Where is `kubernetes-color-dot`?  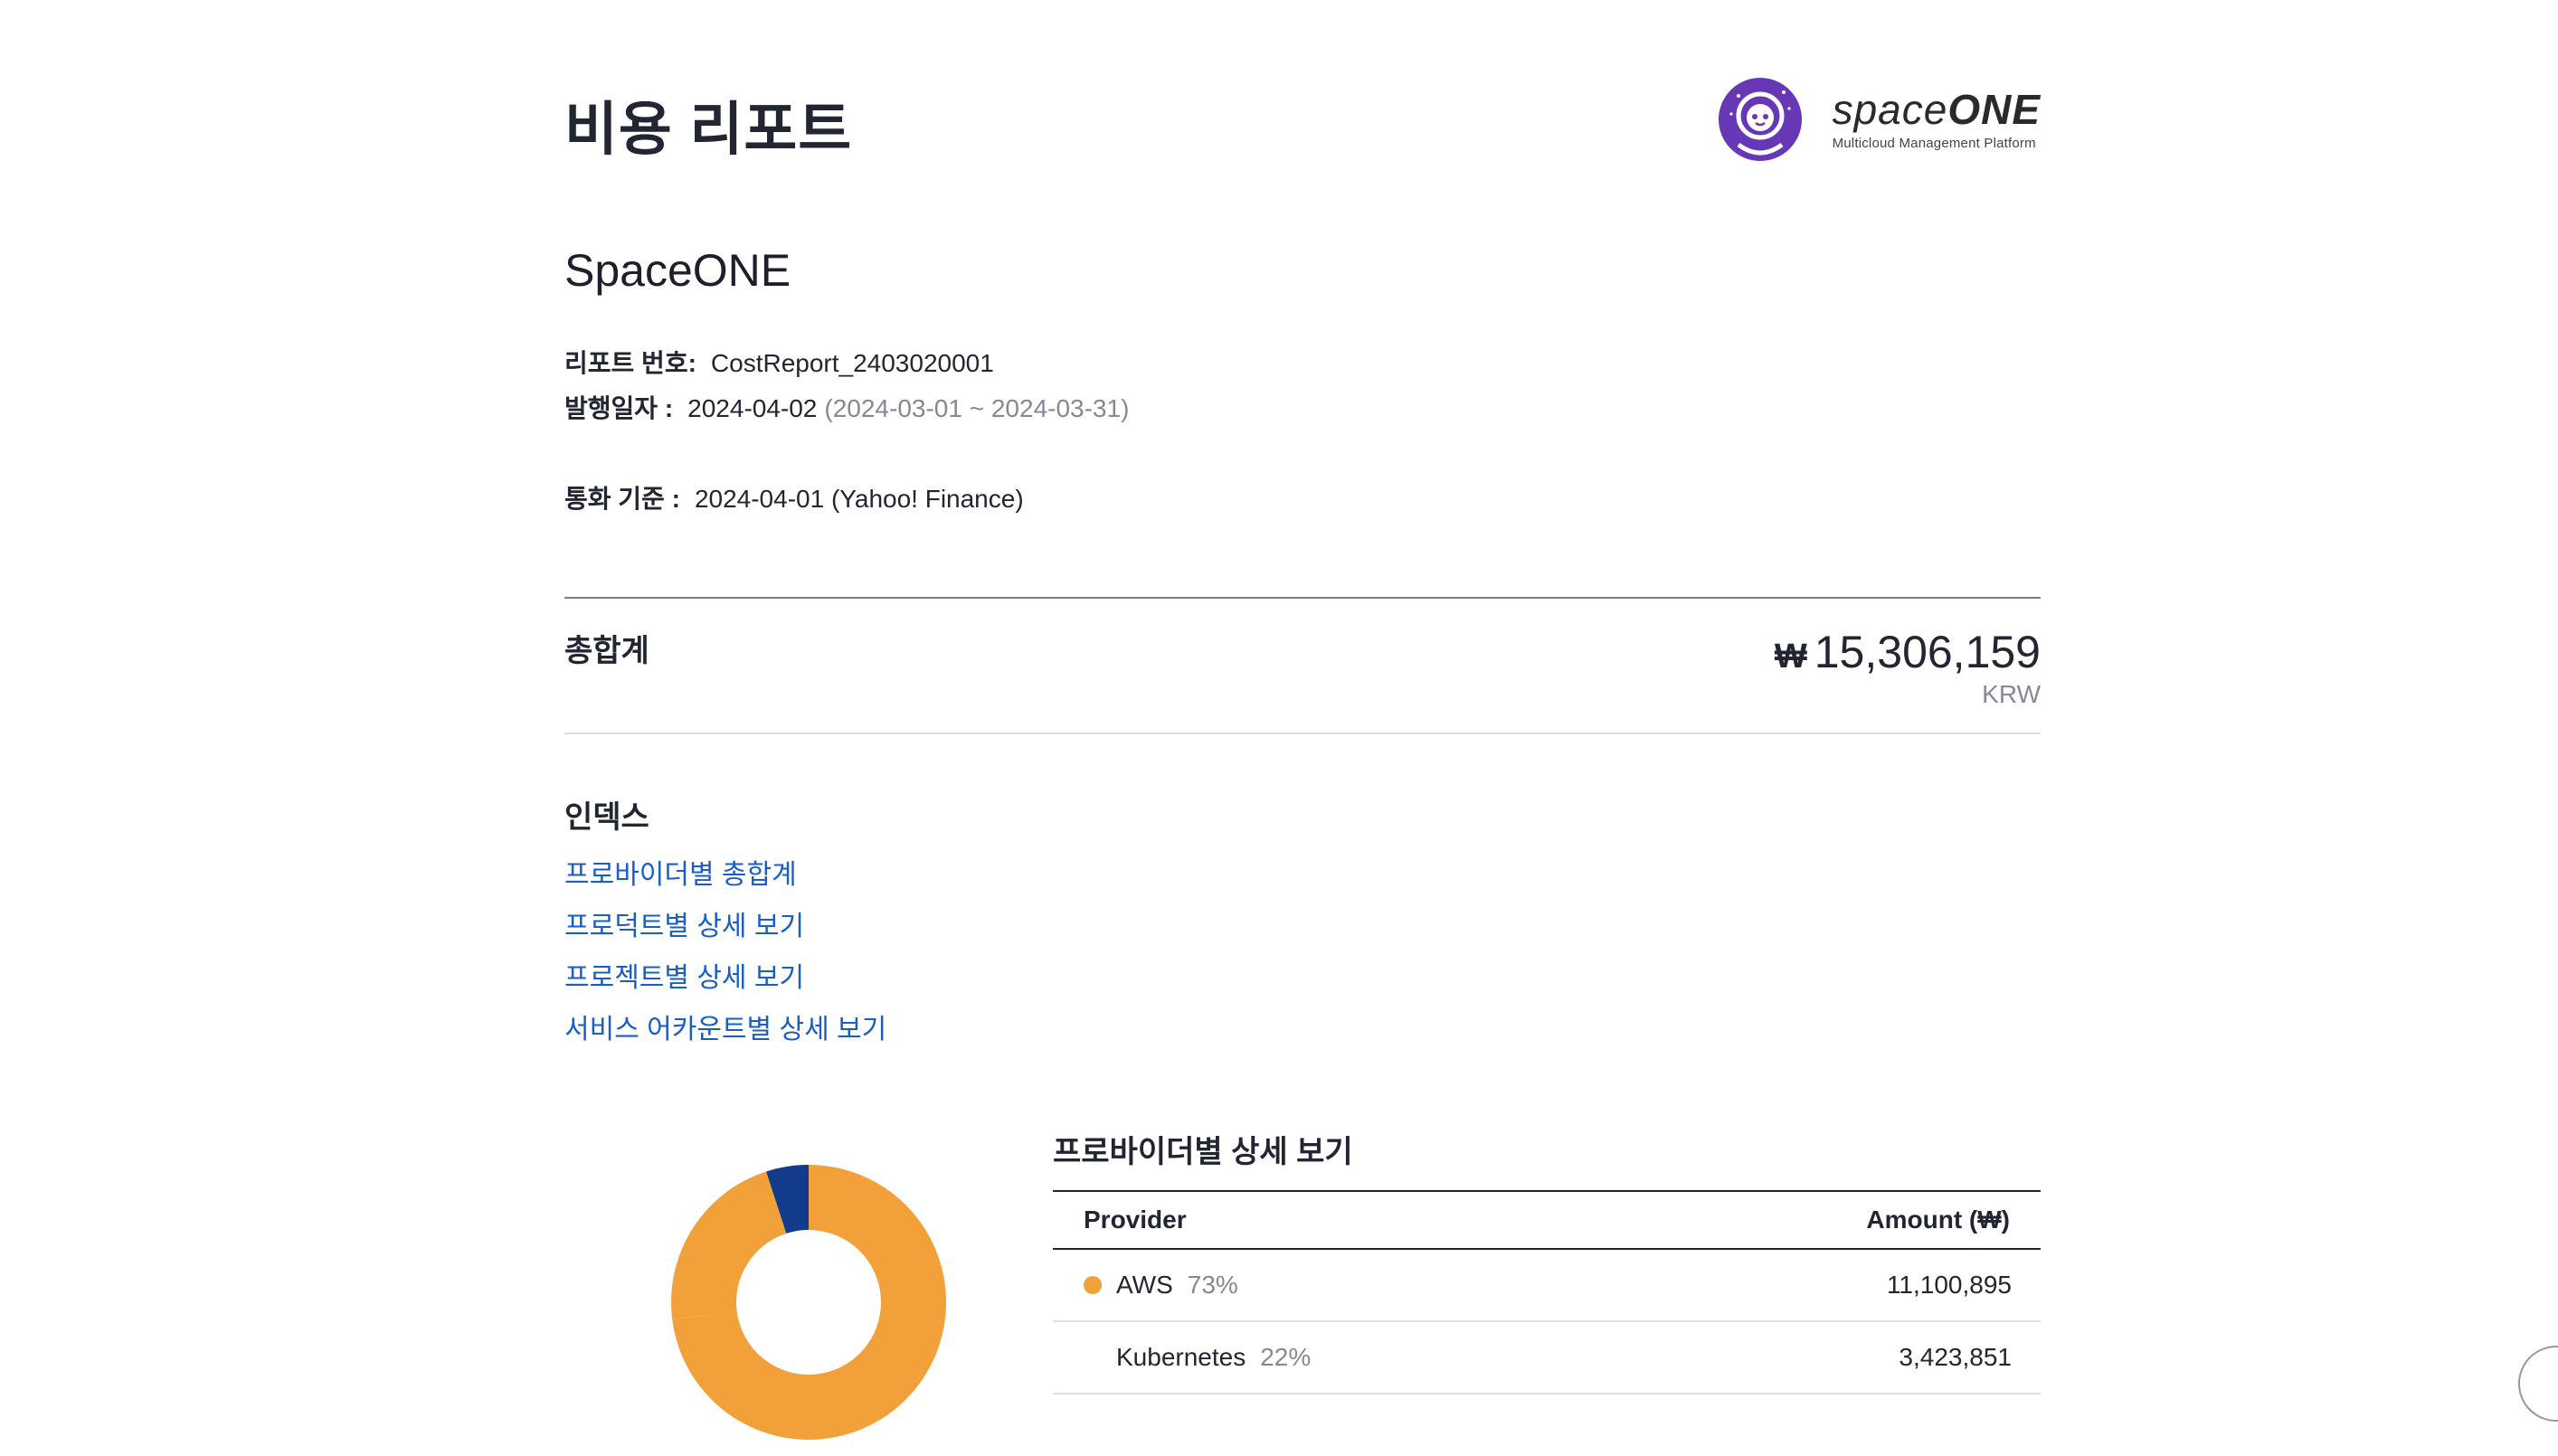
kubernetes-color-dot is located at coordinates (1093, 1357).